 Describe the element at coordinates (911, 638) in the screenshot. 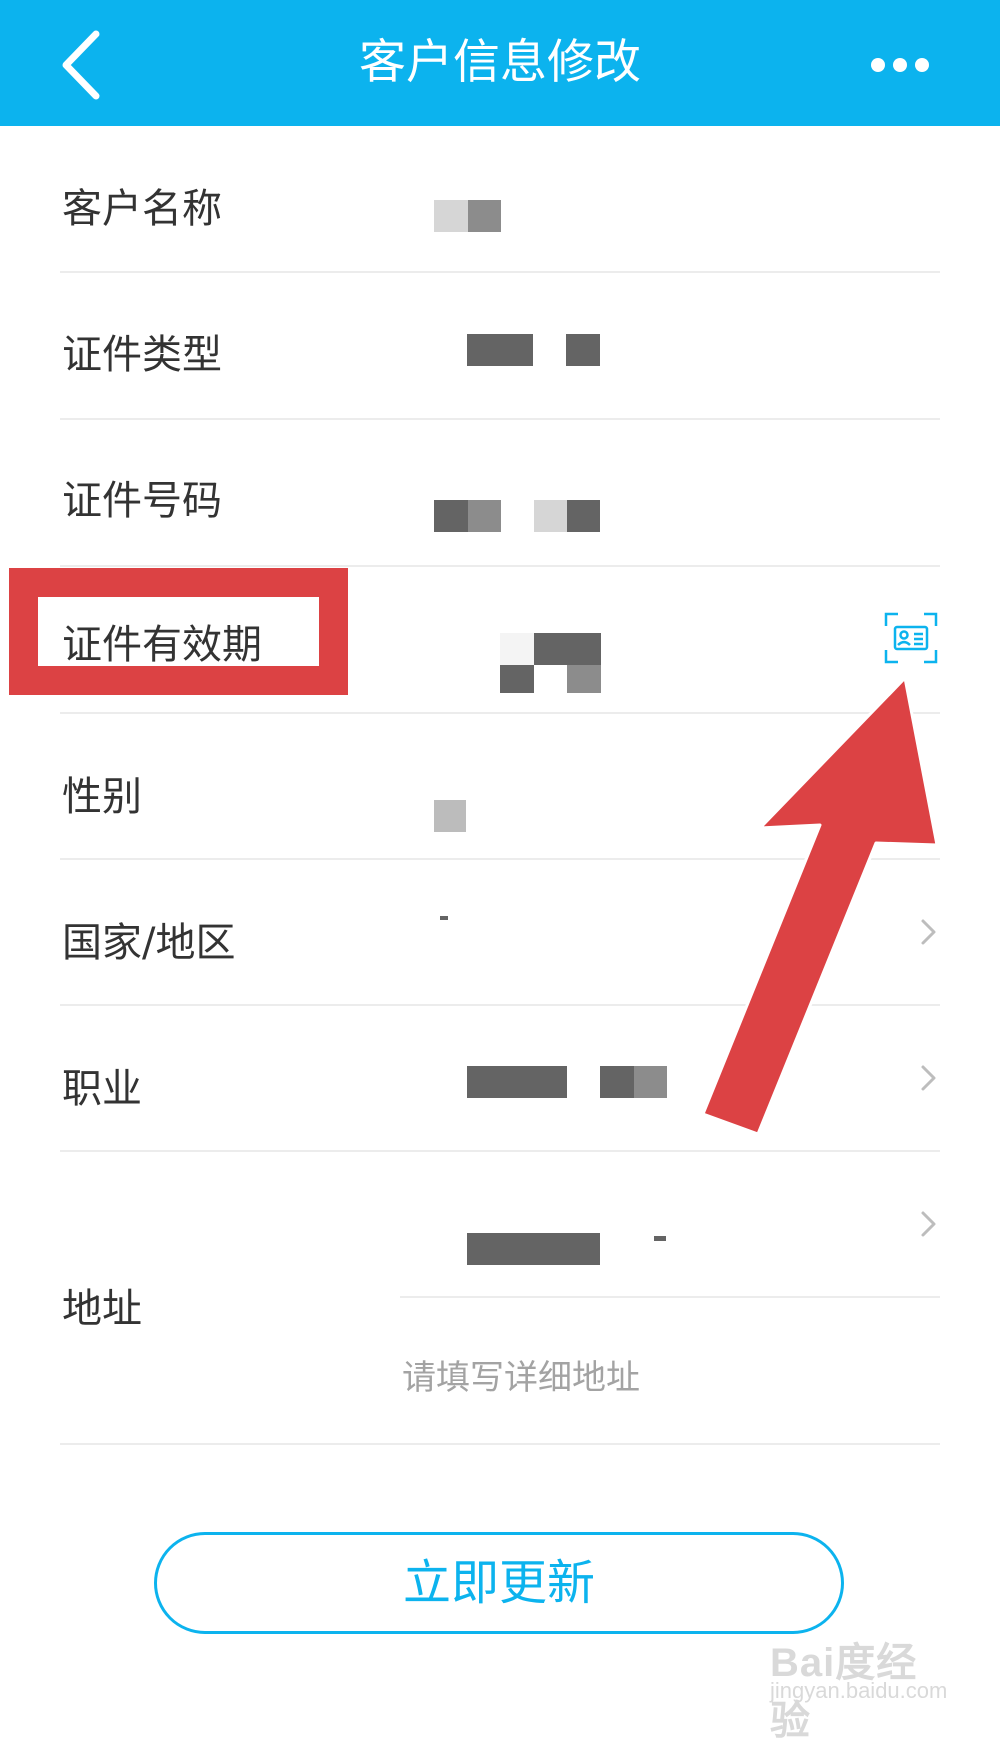

I see `id-card-scan-icon` at that location.